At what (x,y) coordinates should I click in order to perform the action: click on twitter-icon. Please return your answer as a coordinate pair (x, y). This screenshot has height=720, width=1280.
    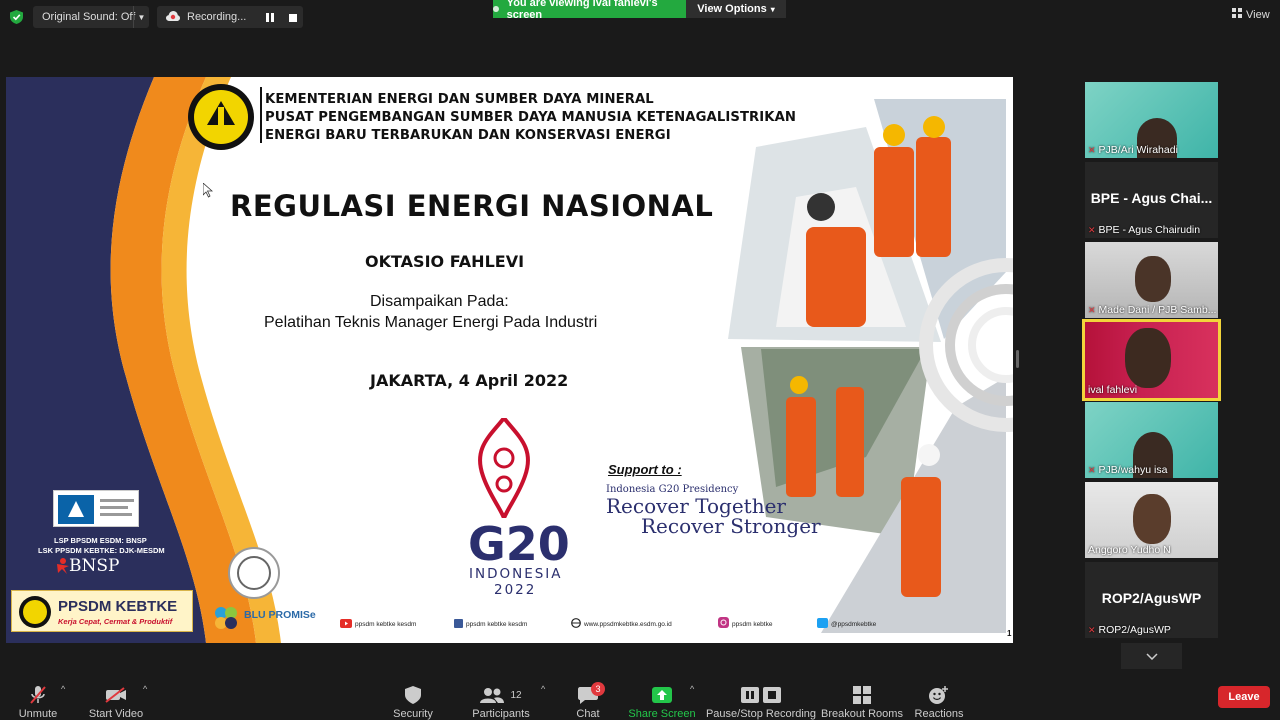
    Looking at the image, I should click on (822, 624).